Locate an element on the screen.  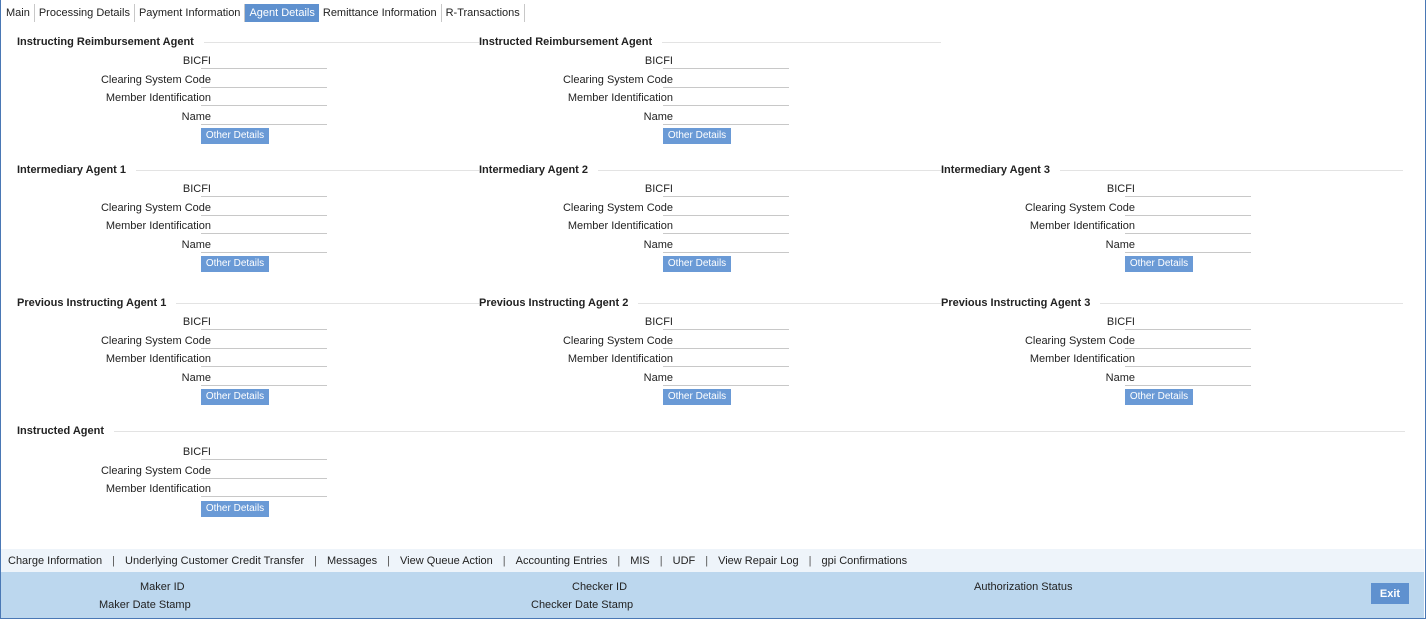
section-title: Previous Instructing Agent 1 is located at coordinates (92, 303).